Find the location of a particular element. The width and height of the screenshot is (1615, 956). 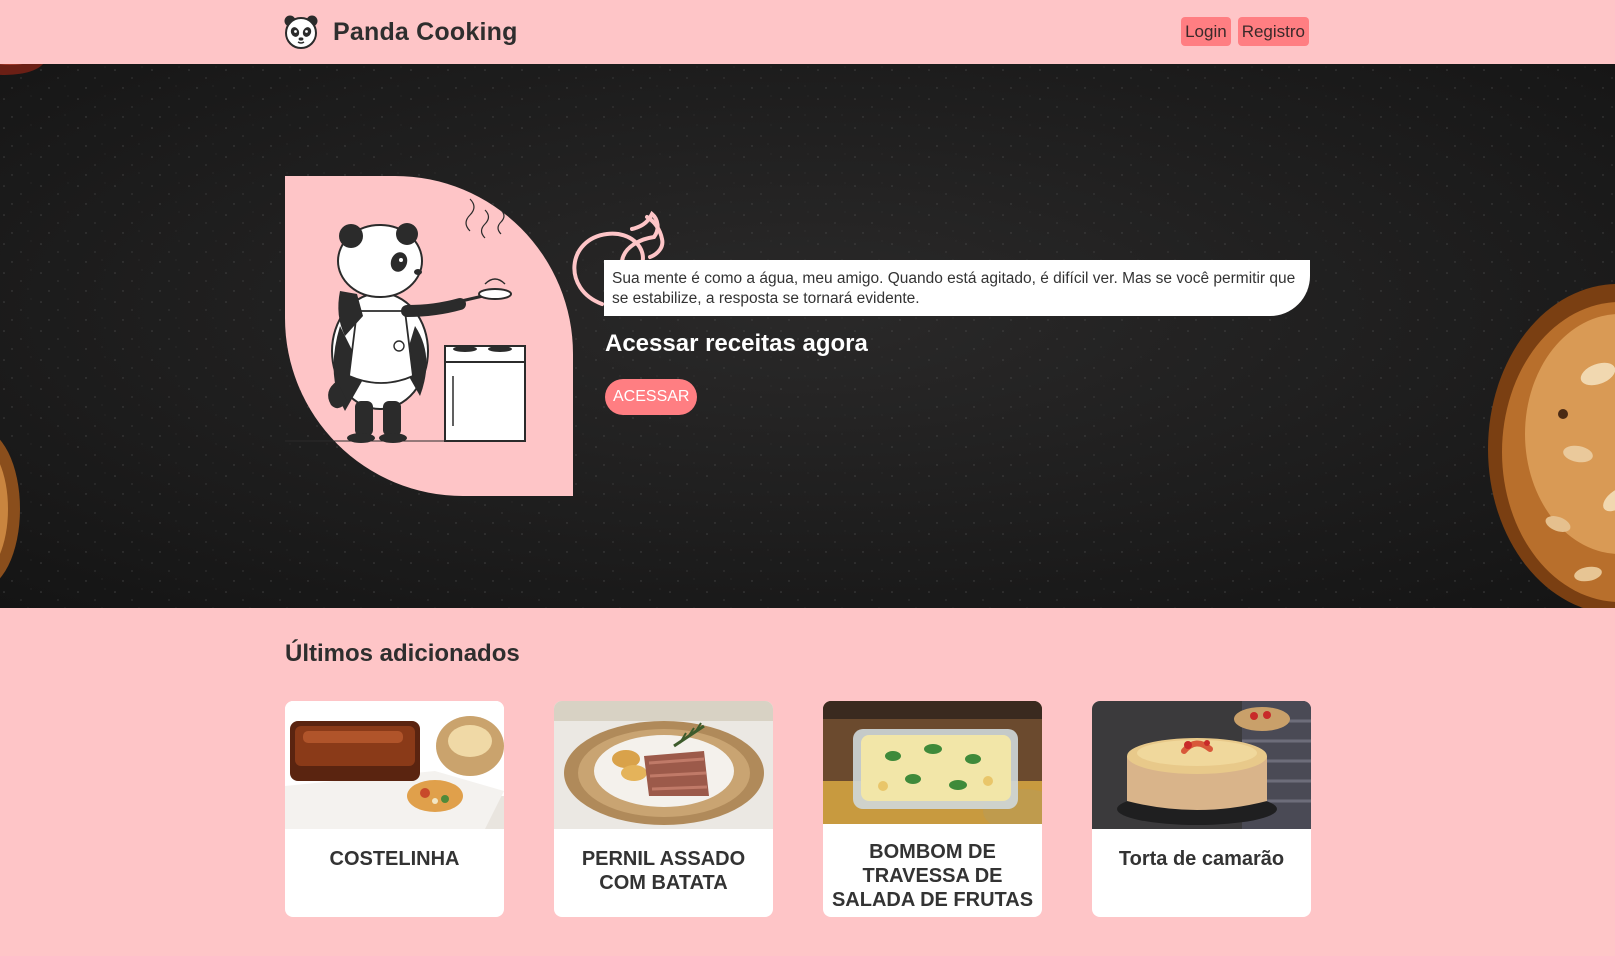

recipe-title: COSTELINHA is located at coordinates (394, 850).